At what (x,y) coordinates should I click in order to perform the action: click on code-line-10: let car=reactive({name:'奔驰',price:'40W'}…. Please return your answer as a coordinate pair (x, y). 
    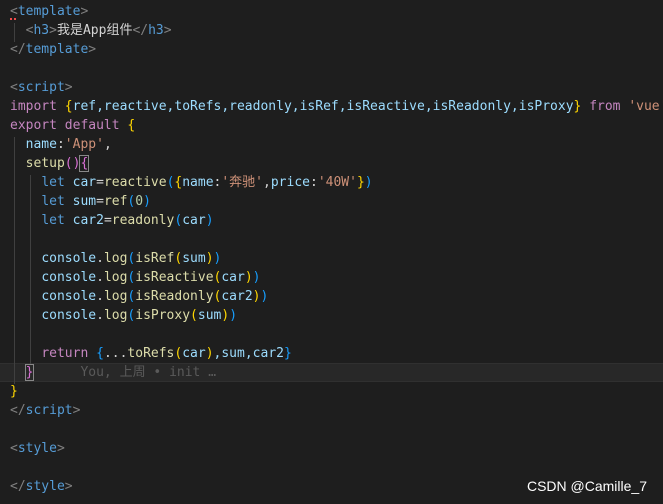
    Looking at the image, I should click on (191, 182).